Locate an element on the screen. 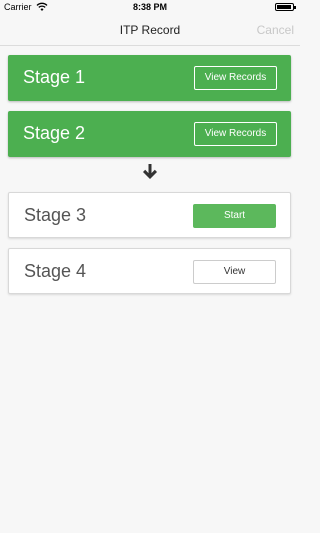 Image resolution: width=320 pixels, height=533 pixels. status-time: 8:38 PM is located at coordinates (149, 7).